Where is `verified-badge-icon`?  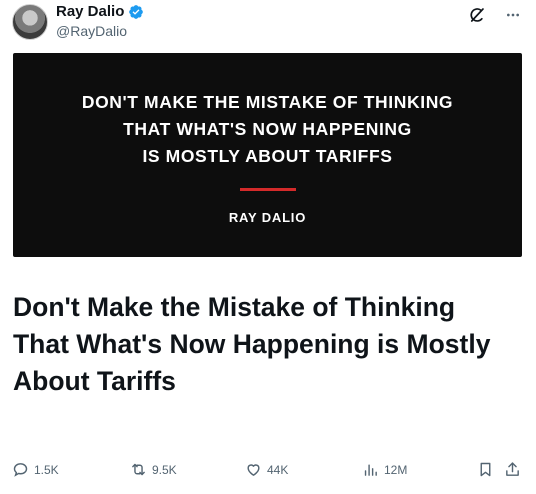
verified-badge-icon is located at coordinates (136, 11).